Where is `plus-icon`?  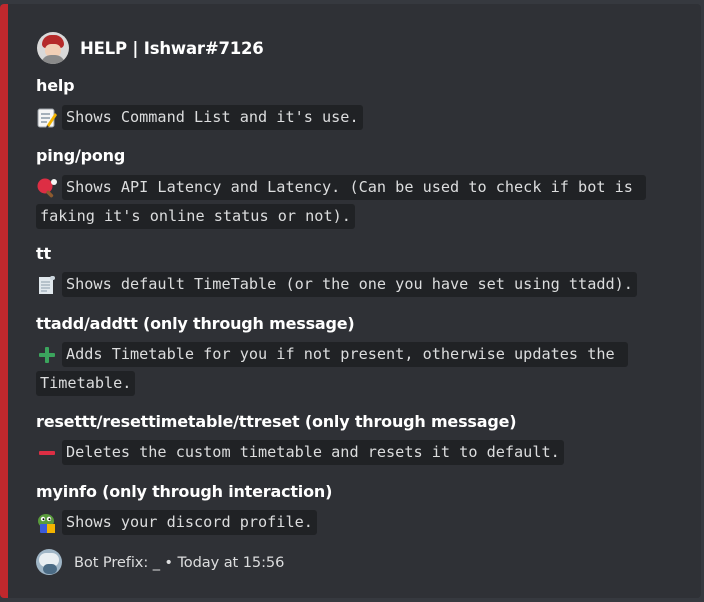 plus-icon is located at coordinates (47, 355).